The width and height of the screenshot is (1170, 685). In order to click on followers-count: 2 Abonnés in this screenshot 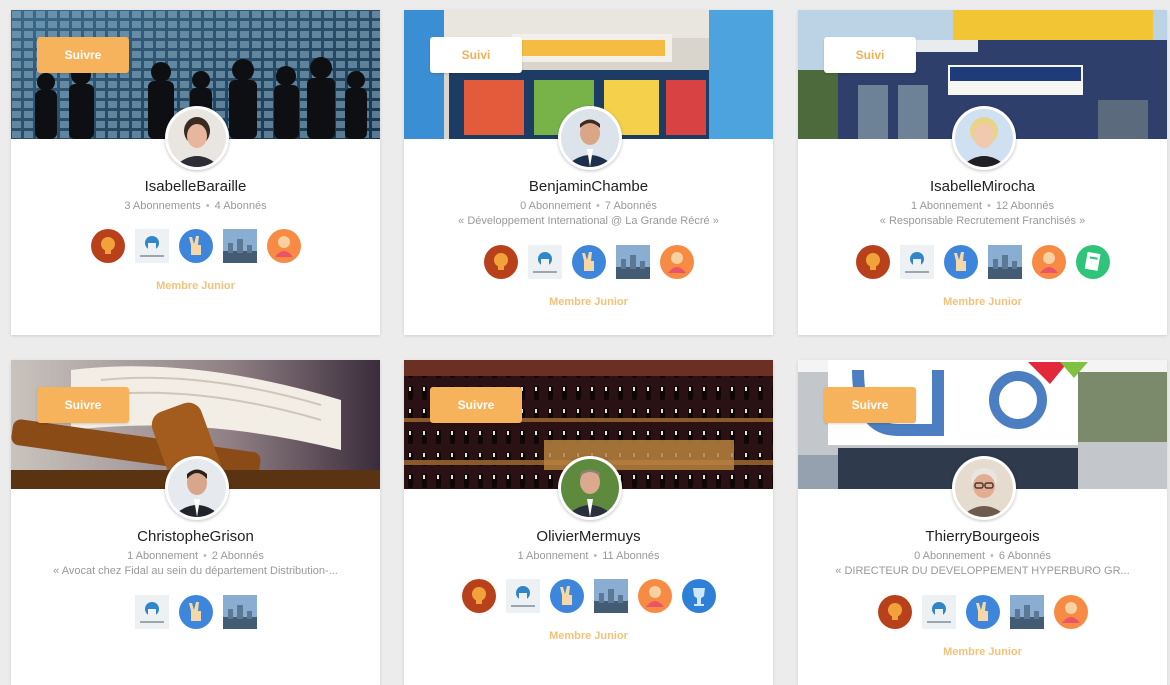, I will do `click(237, 556)`.